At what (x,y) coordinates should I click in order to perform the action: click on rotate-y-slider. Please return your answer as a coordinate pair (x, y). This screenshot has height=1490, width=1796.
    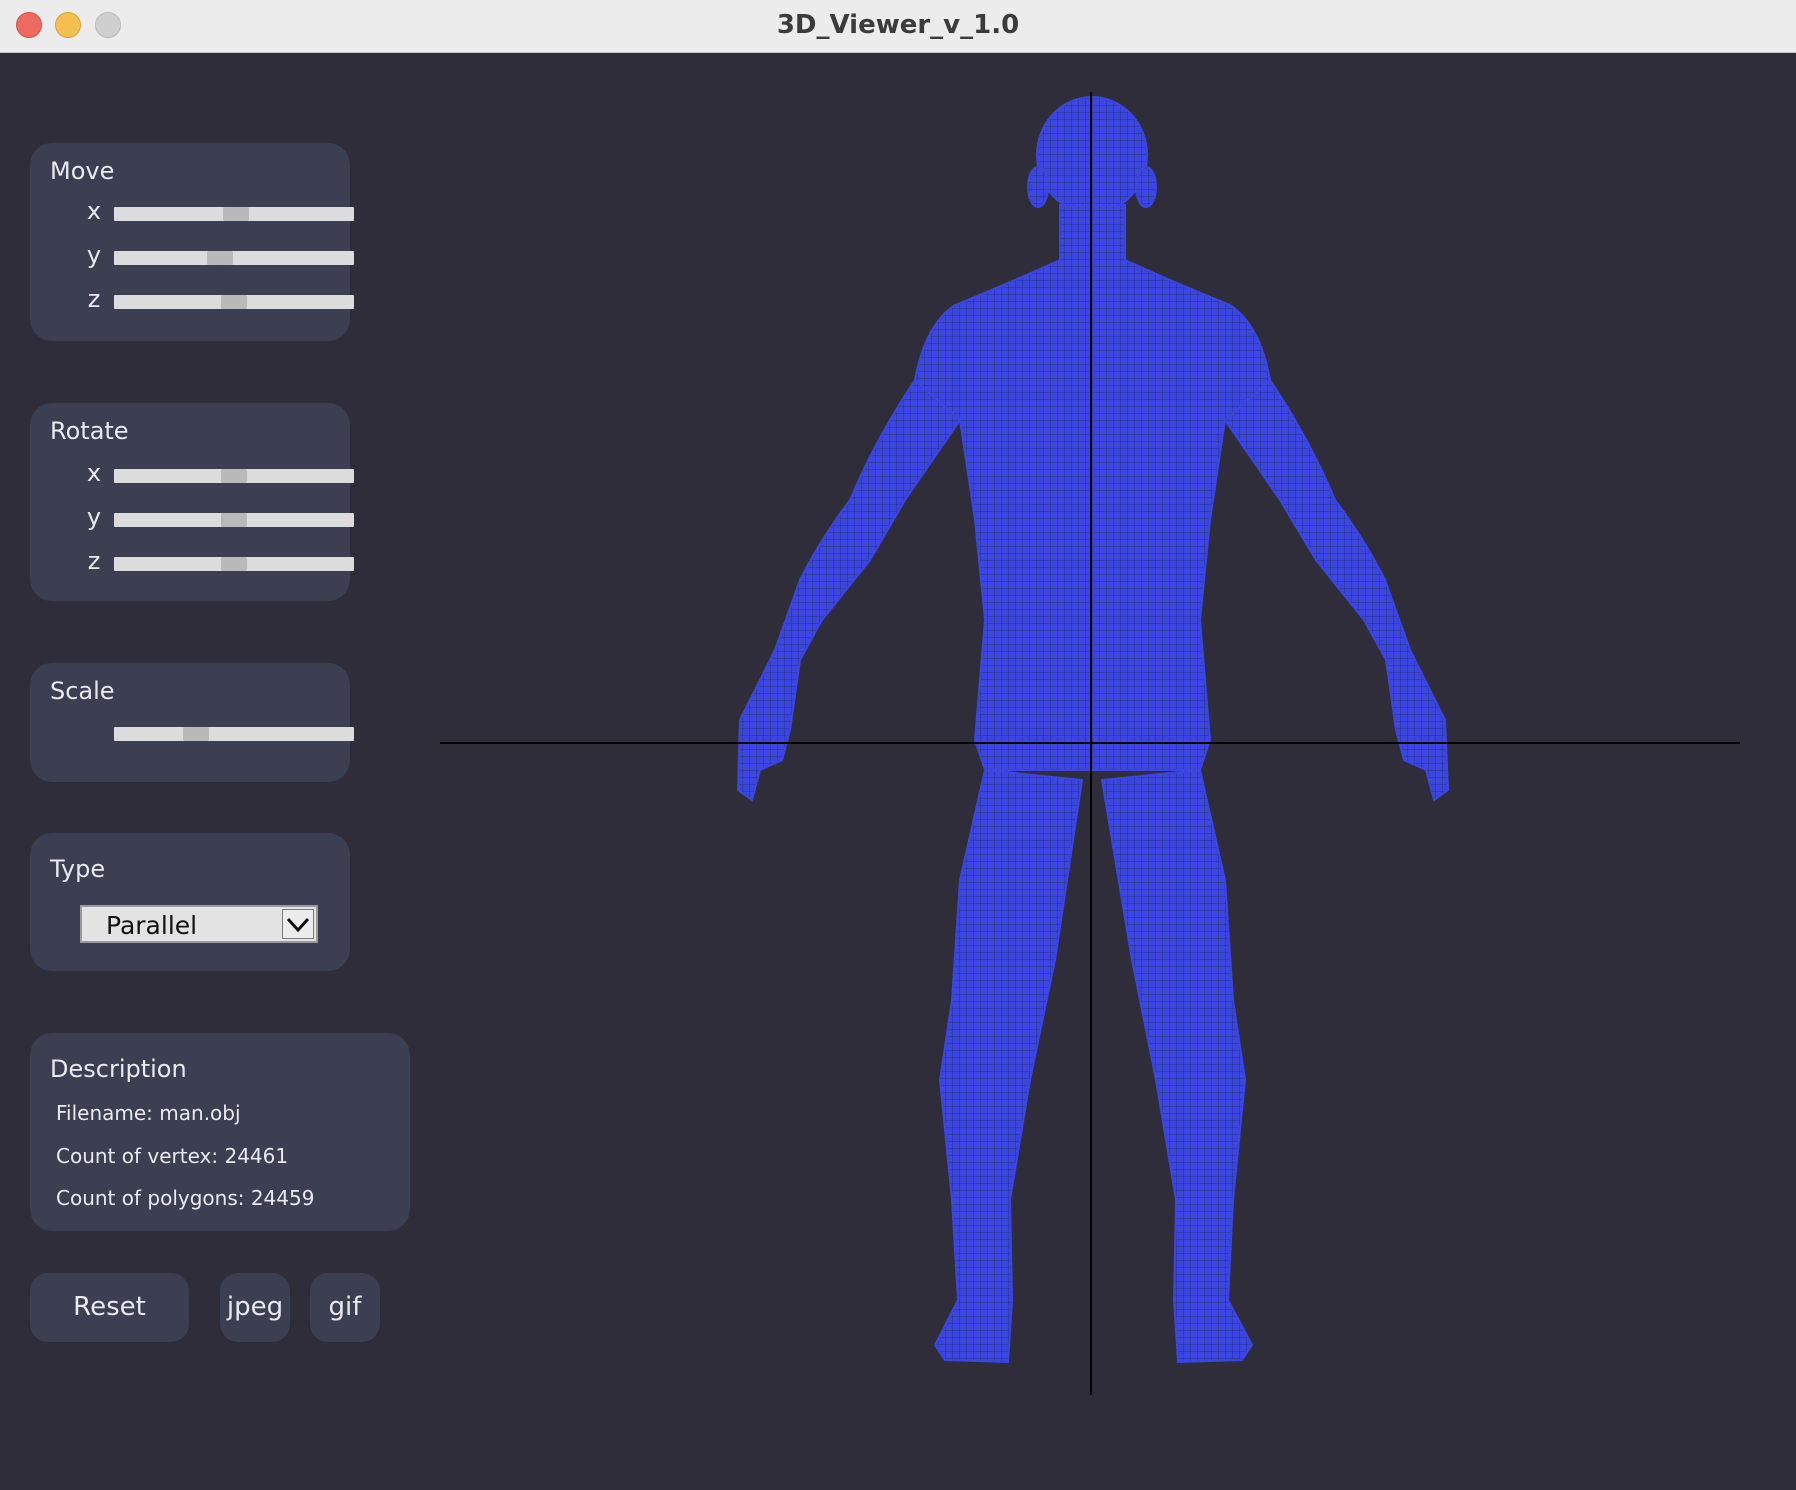
    Looking at the image, I should click on (234, 520).